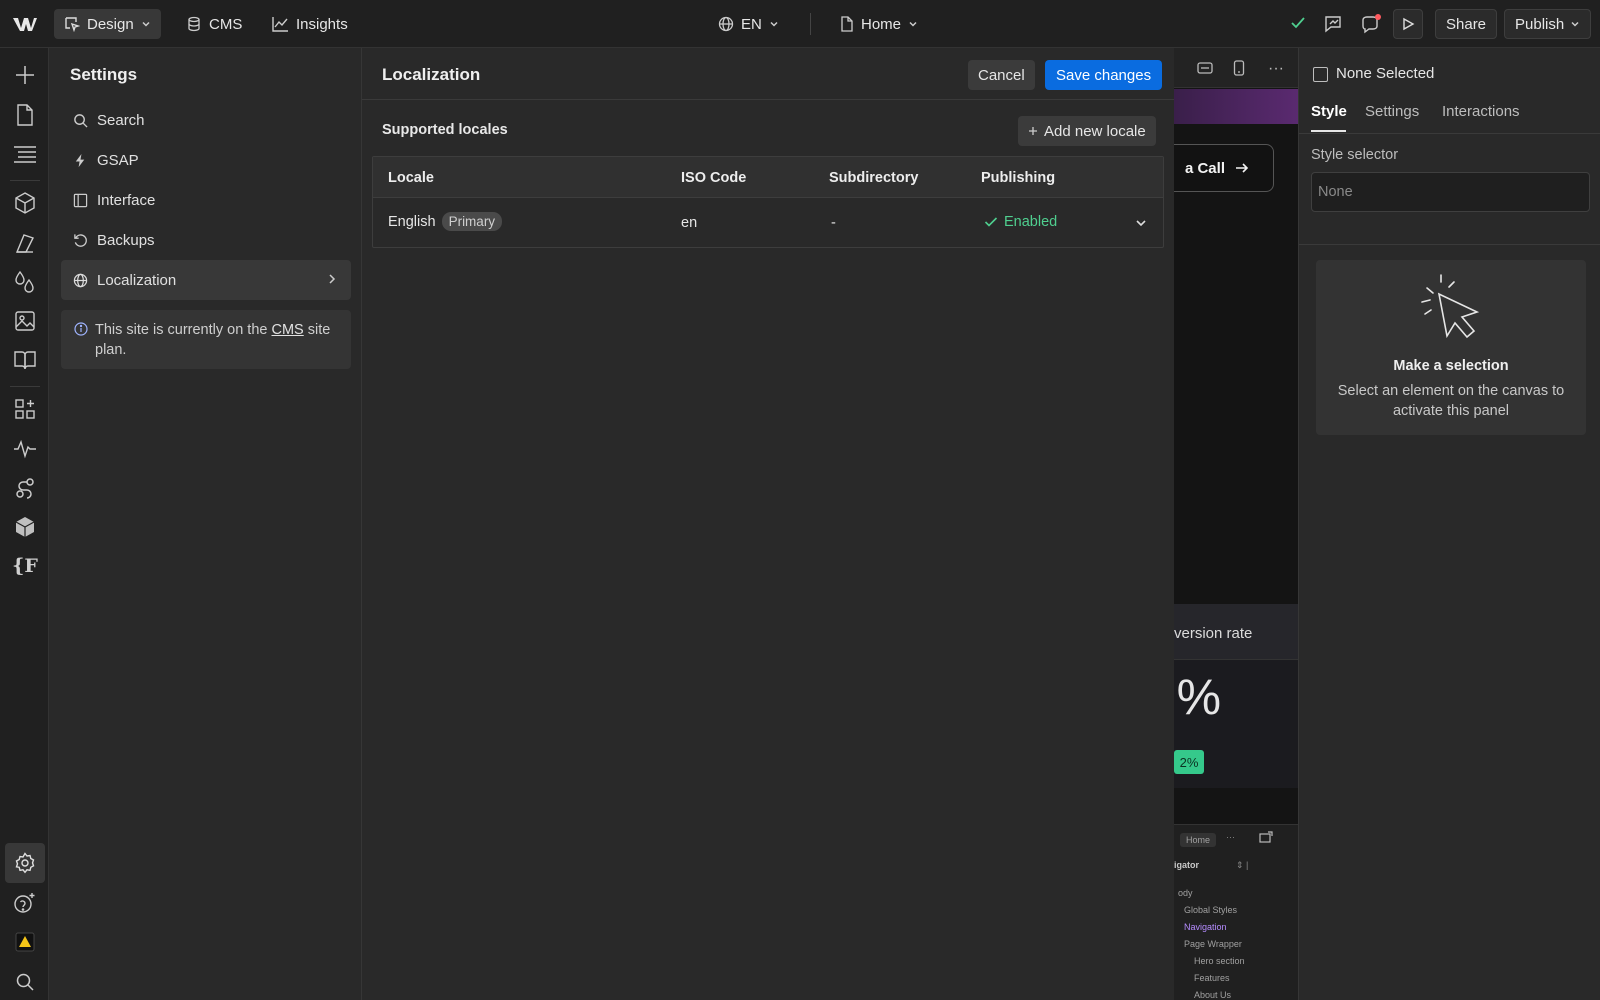  I want to click on insights-button: Insights, so click(310, 24).